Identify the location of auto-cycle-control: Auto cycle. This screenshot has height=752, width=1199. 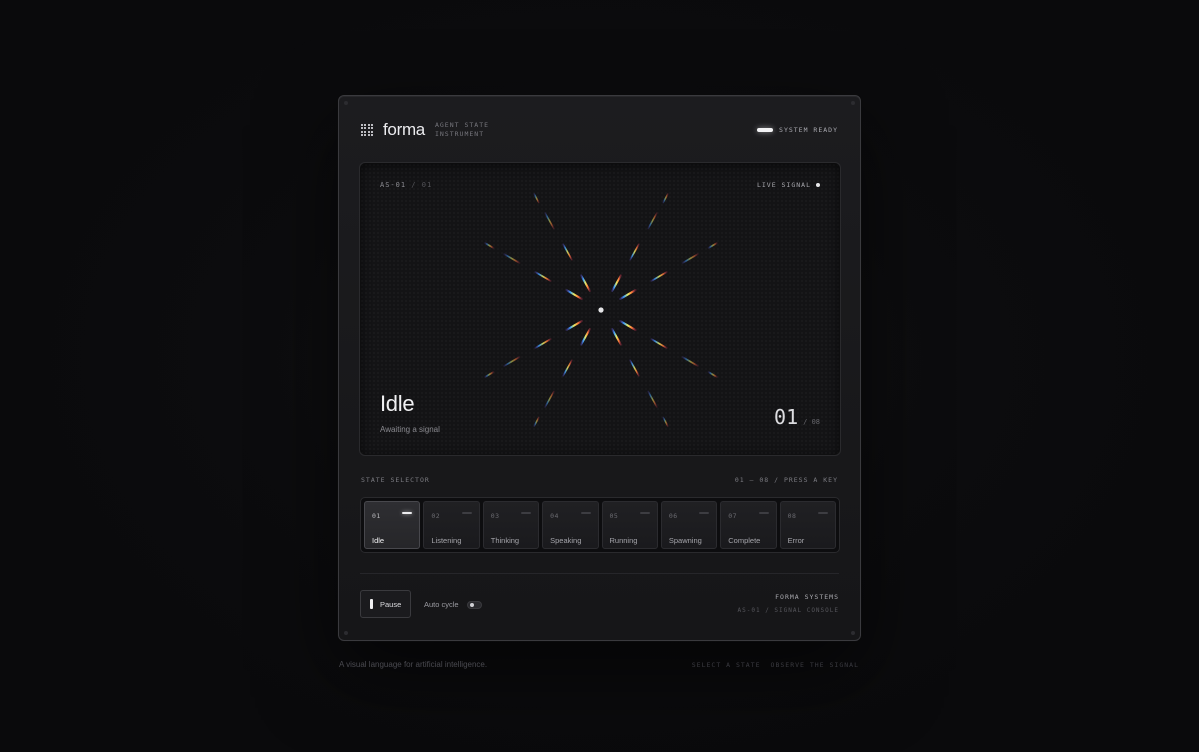
(453, 604).